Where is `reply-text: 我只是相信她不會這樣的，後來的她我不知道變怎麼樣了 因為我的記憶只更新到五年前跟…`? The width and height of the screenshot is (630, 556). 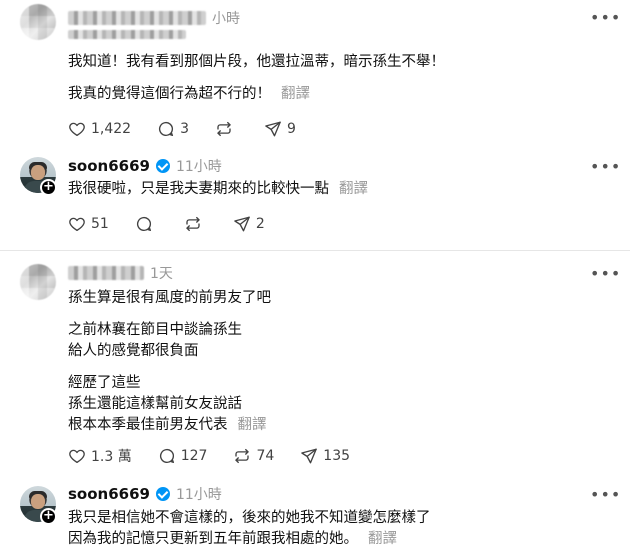
reply-text: 我只是相信她不會這樣的，後來的她我不知道變怎麼樣了 因為我的記憶只更新到五年前跟… is located at coordinates (338, 529).